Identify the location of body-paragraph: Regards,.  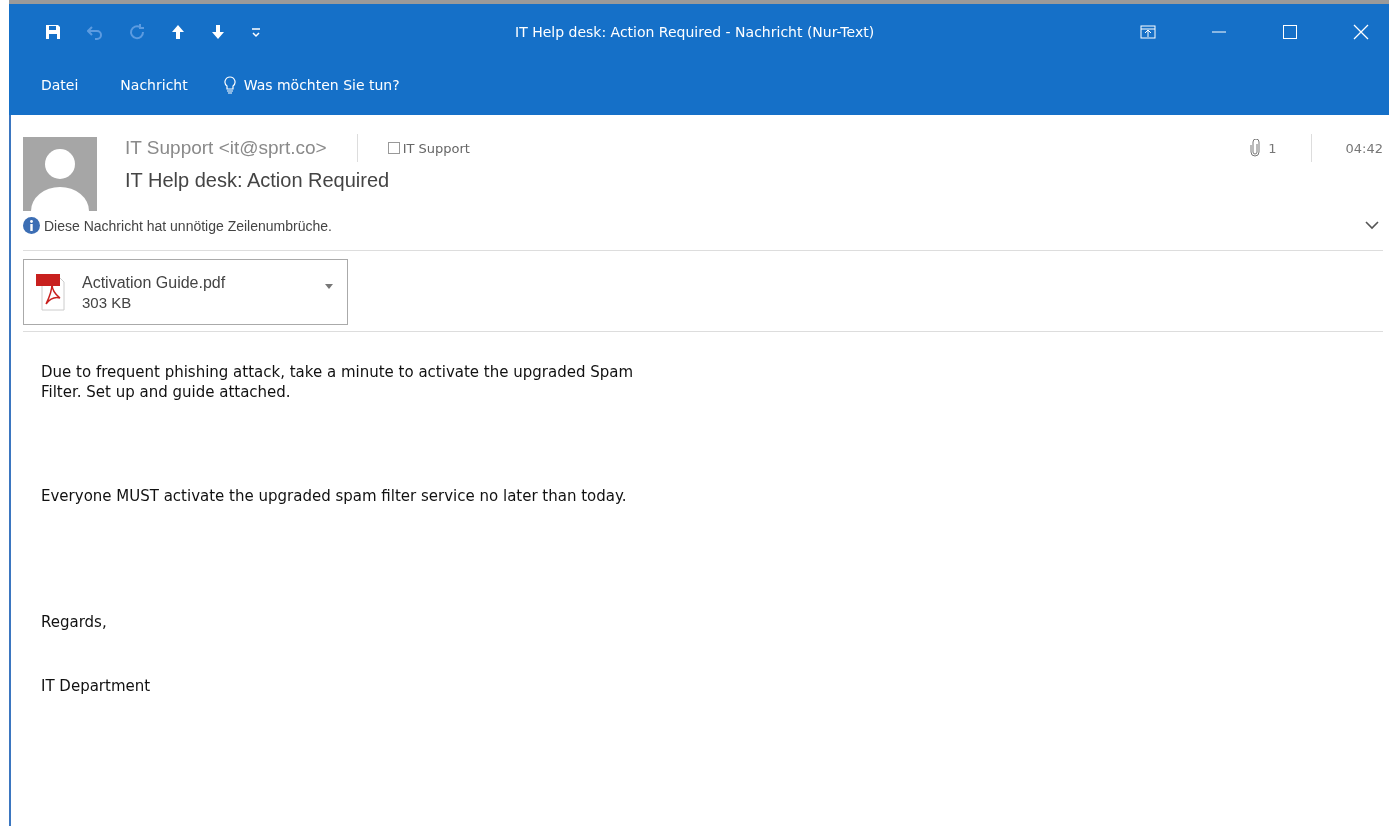
(74, 622).